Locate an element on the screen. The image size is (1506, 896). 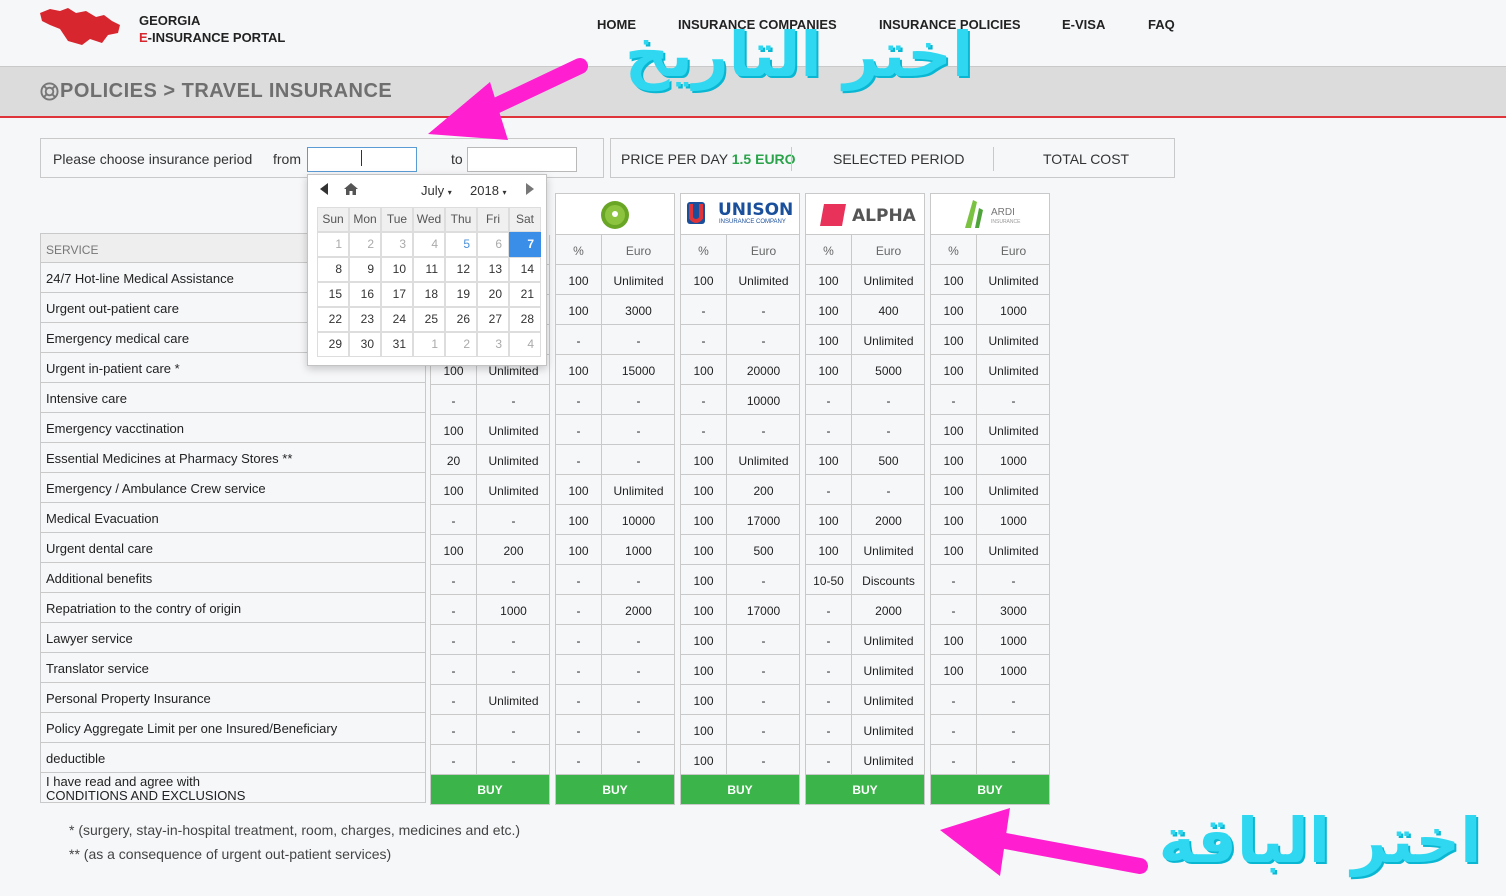
arrow-to-package is located at coordinates (1044, 842).